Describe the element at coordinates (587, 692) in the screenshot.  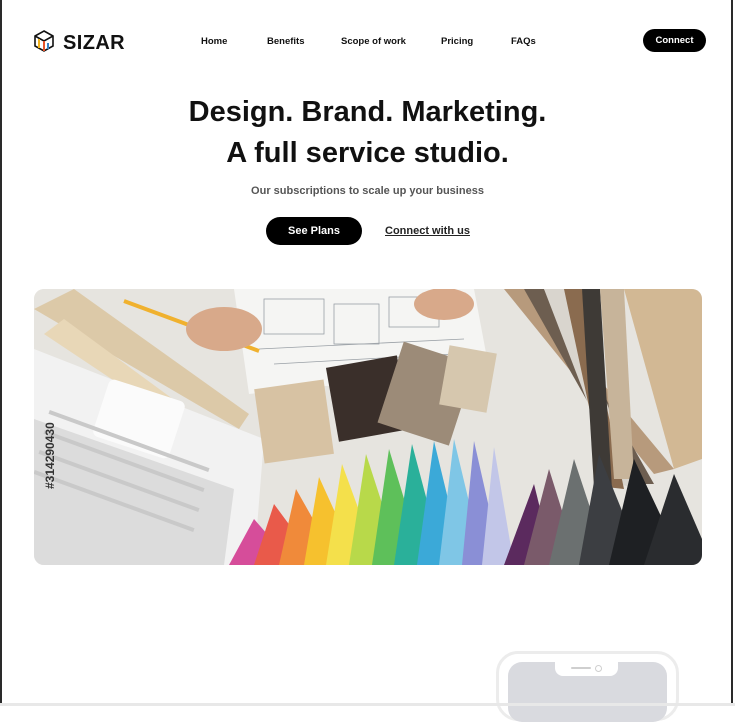
I see `phone-screen` at that location.